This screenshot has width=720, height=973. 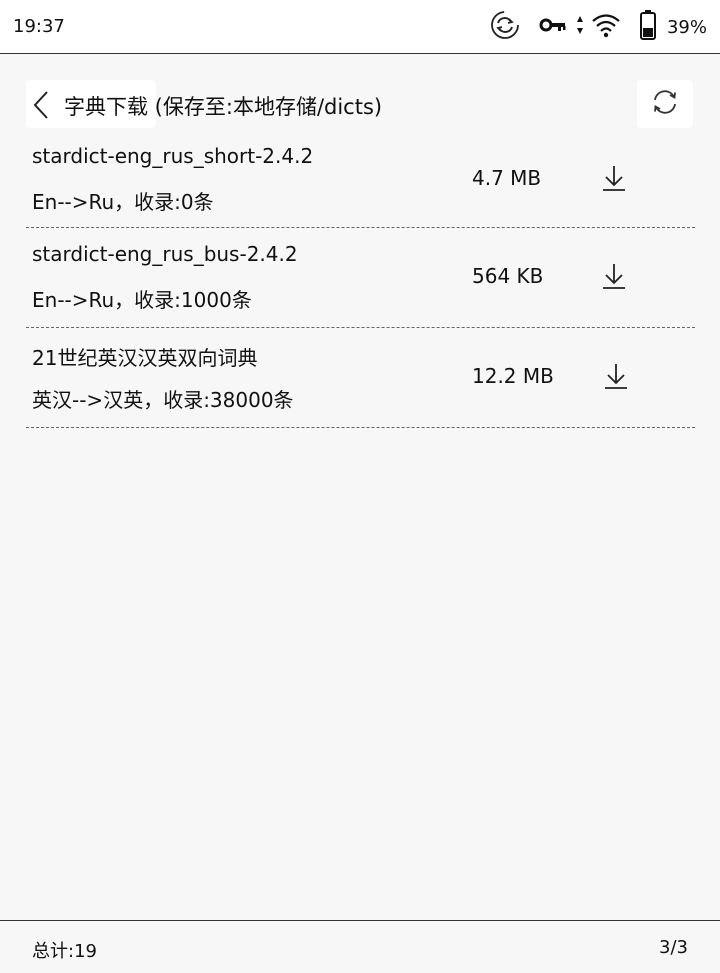 What do you see at coordinates (360, 378) in the screenshot?
I see `list-item: 21世纪英汉汉英双向词典 英汉-->汉英，收录:38000条 12.2 MB` at bounding box center [360, 378].